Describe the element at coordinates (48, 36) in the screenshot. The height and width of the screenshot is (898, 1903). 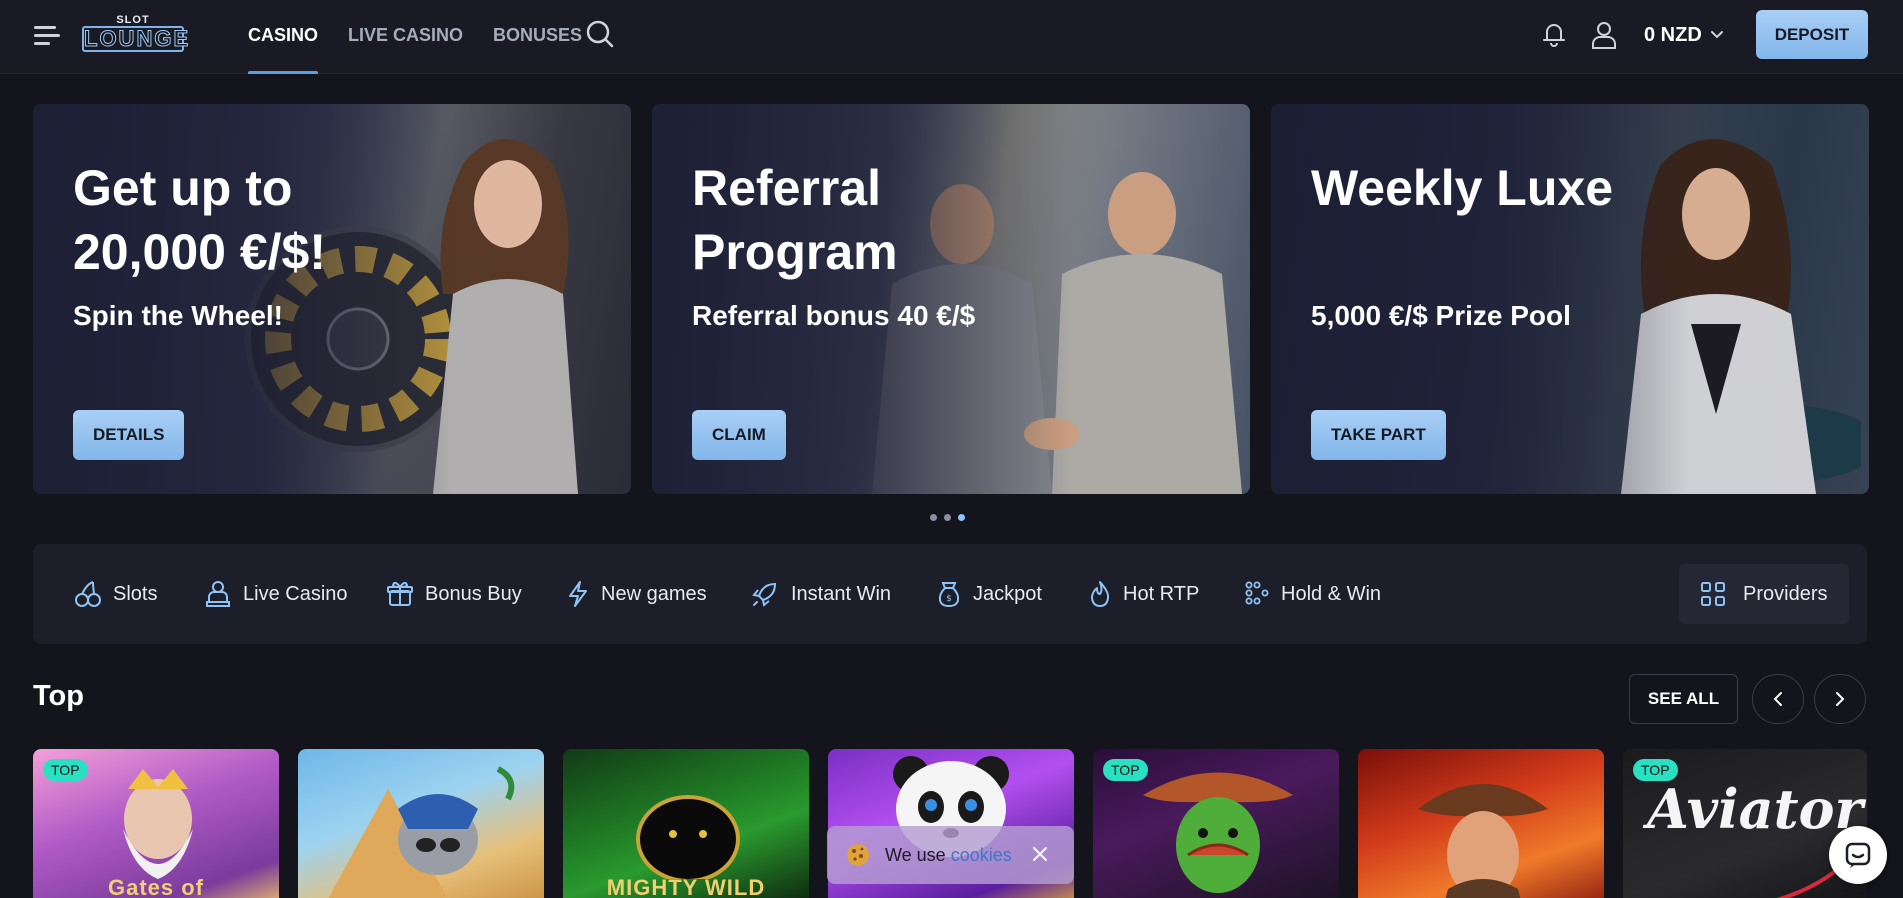
I see `menu-icon` at that location.